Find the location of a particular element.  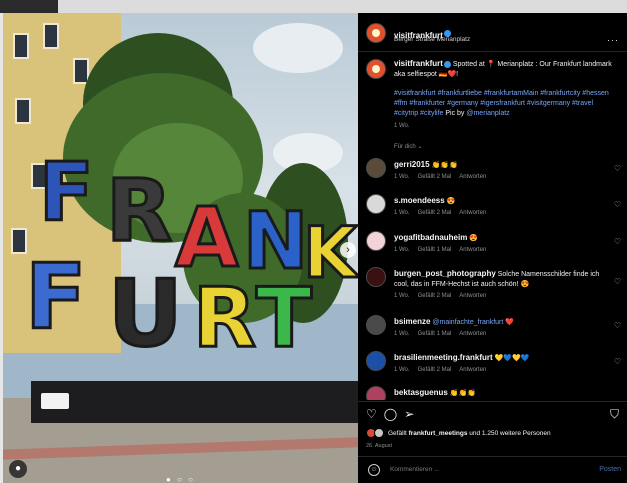

sign-platform is located at coordinates (194, 402).